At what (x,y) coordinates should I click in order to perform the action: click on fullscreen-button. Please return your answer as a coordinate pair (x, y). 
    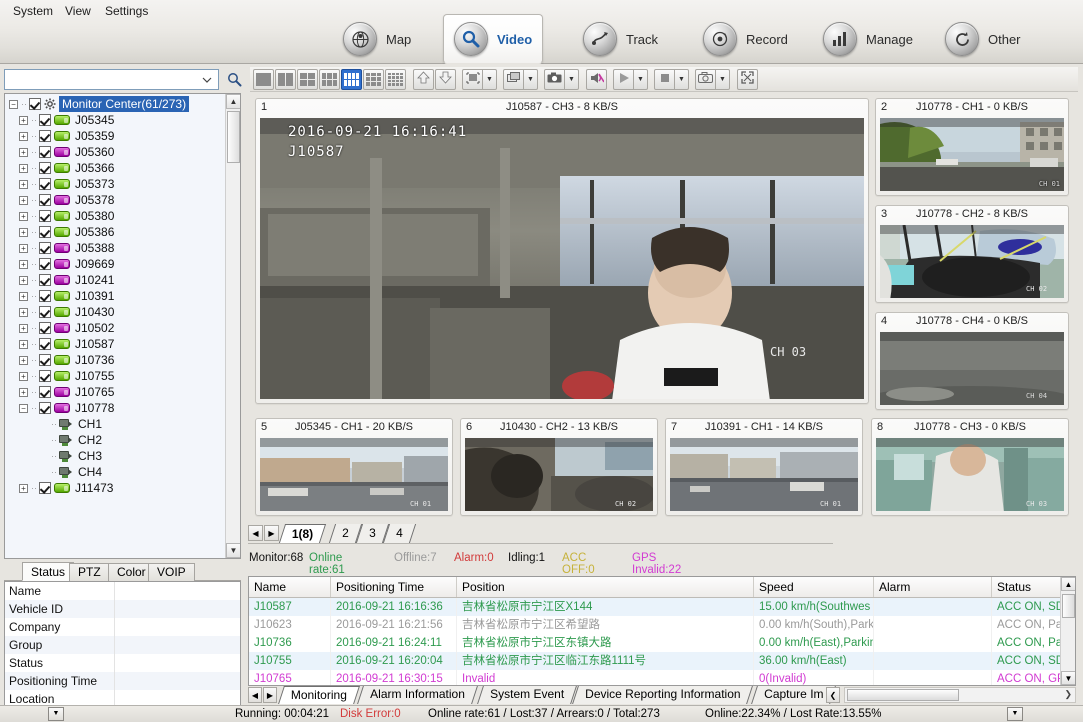
    Looking at the image, I should click on (747, 79).